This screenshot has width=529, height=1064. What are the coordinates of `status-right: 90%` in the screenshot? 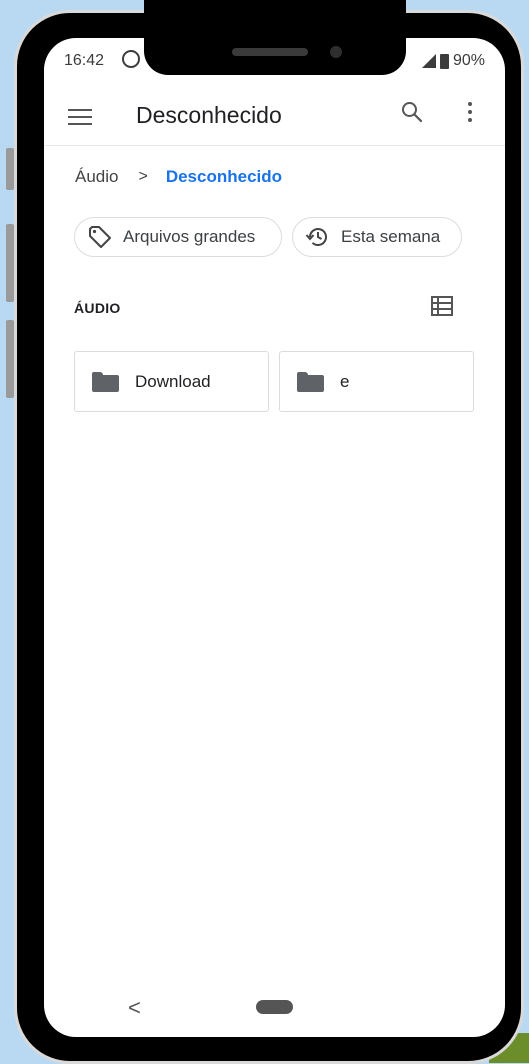 It's located at (453, 61).